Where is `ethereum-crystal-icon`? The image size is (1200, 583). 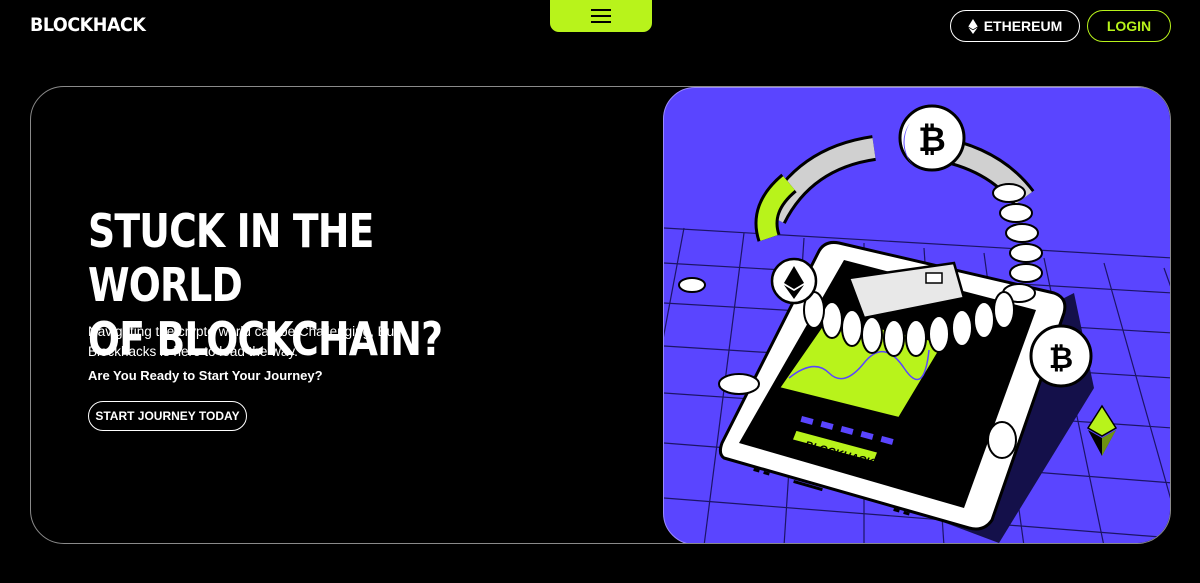
ethereum-crystal-icon is located at coordinates (1102, 430).